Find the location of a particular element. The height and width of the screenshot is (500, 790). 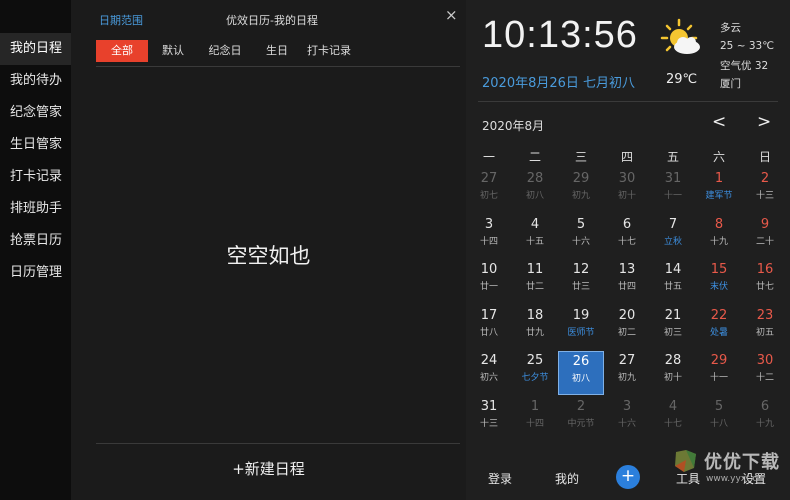

calendar-day: 31 十三 is located at coordinates (489, 419).